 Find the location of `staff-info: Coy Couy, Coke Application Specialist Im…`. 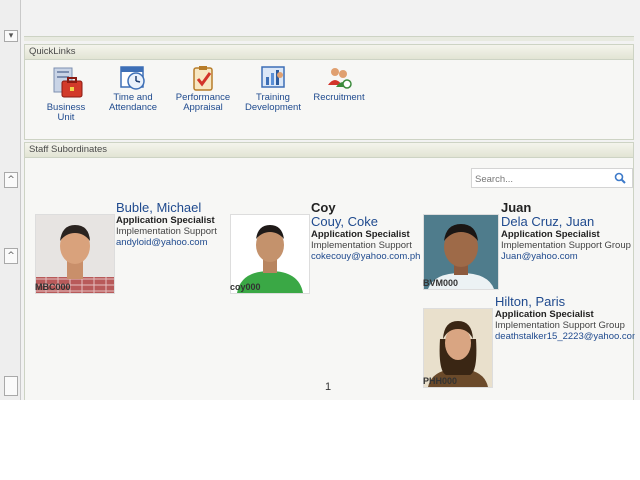

staff-info: Coy Couy, Coke Application Specialist Im… is located at coordinates (367, 231).